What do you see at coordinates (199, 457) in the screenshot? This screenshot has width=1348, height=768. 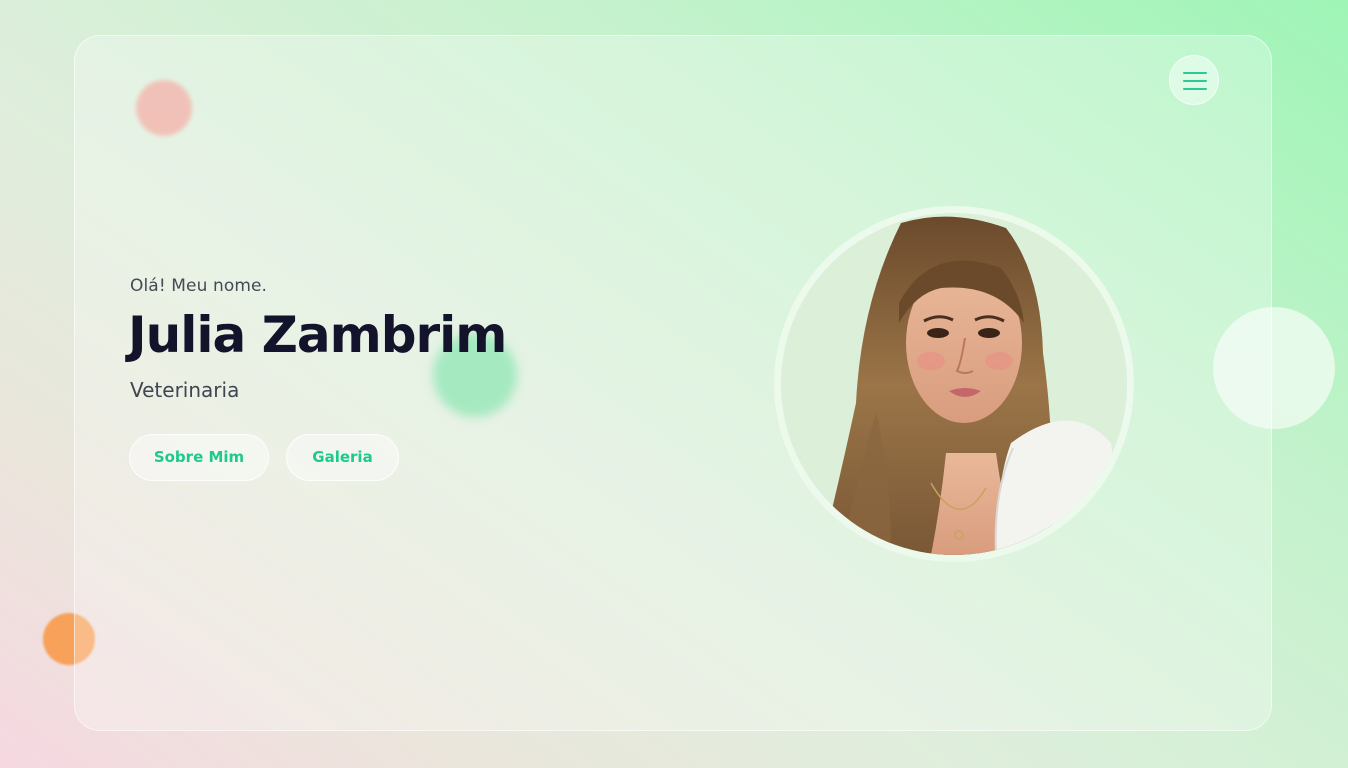 I see `about-me-button: Sobre Mim` at bounding box center [199, 457].